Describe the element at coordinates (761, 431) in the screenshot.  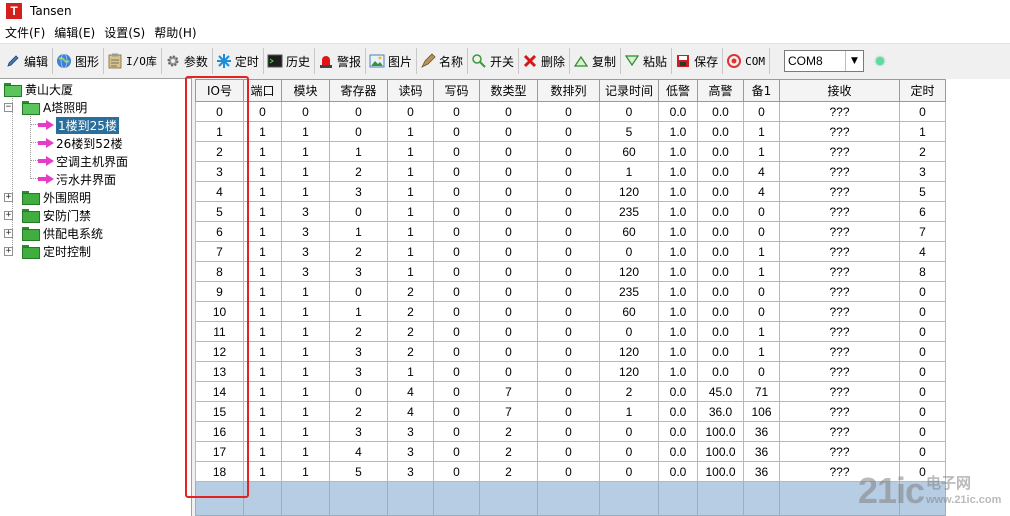
I see `table-cell: 36` at that location.